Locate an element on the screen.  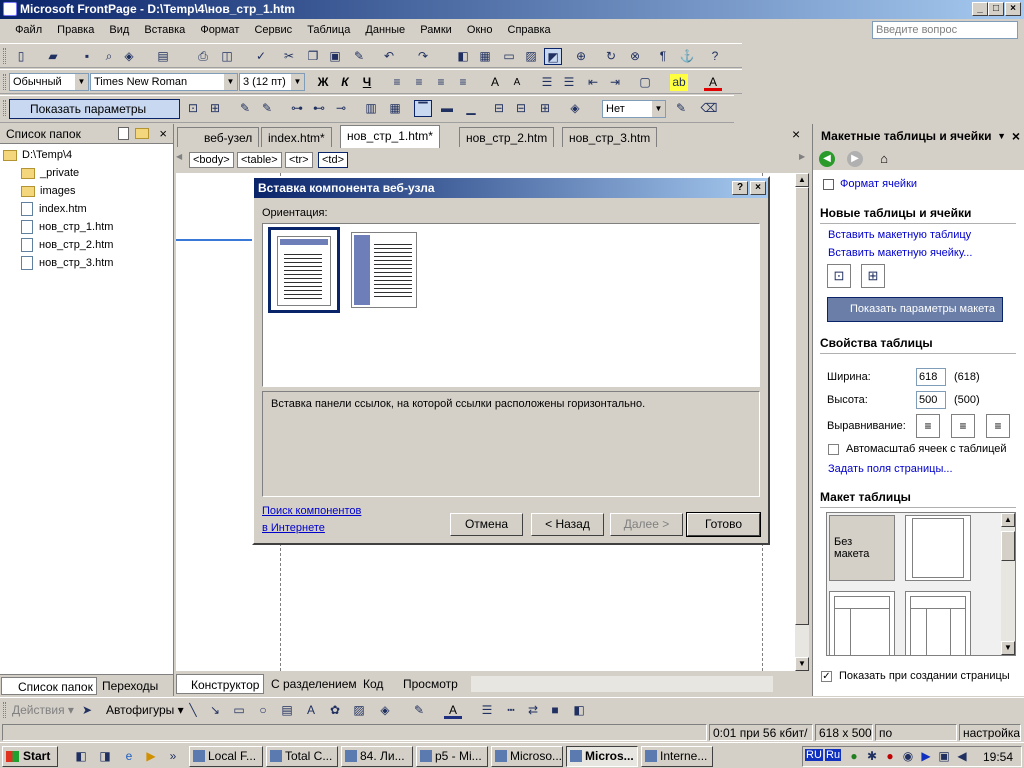
scroll-thumb is located at coordinates (802, 406).